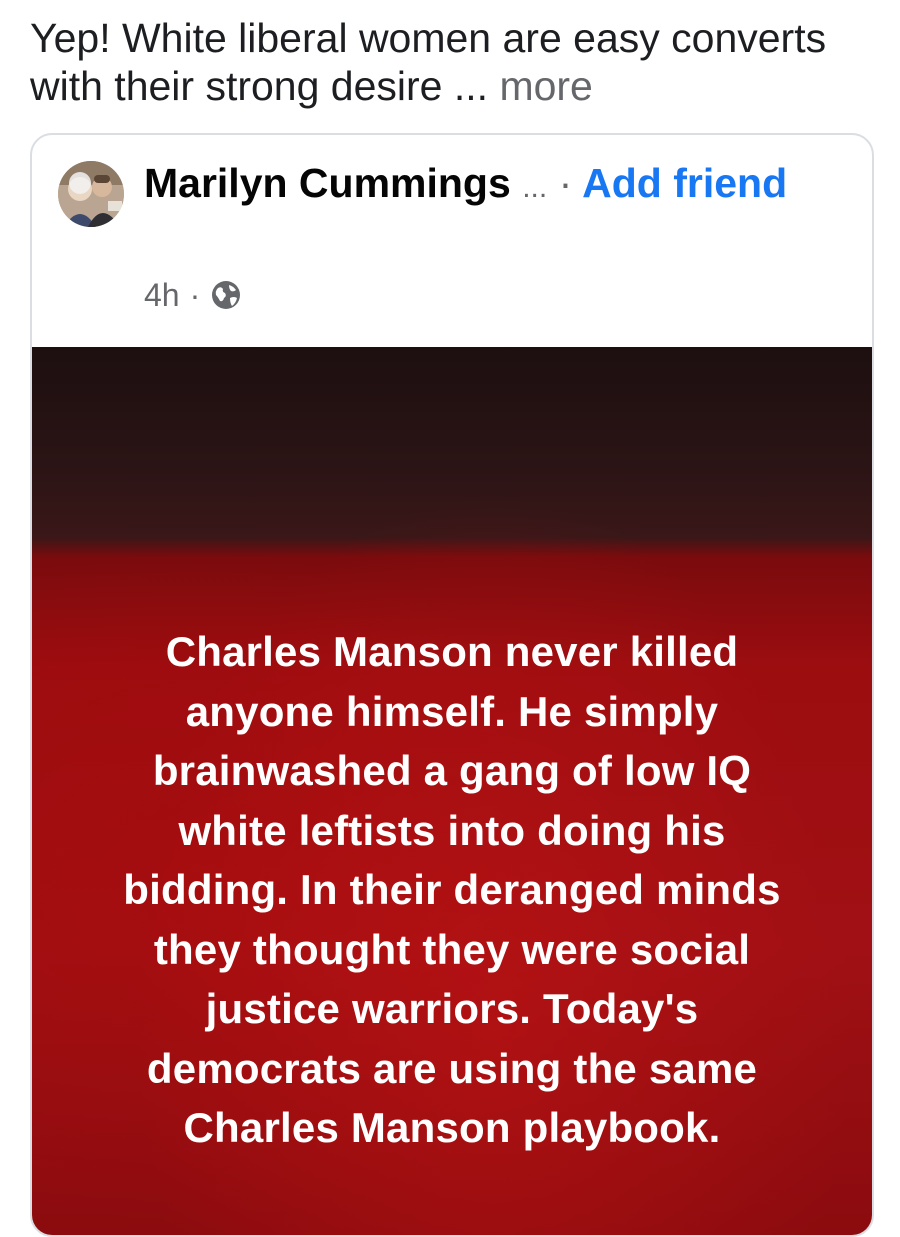  Describe the element at coordinates (452, 1127) in the screenshot. I see `image-text-line: Charles Manson playbook.` at that location.